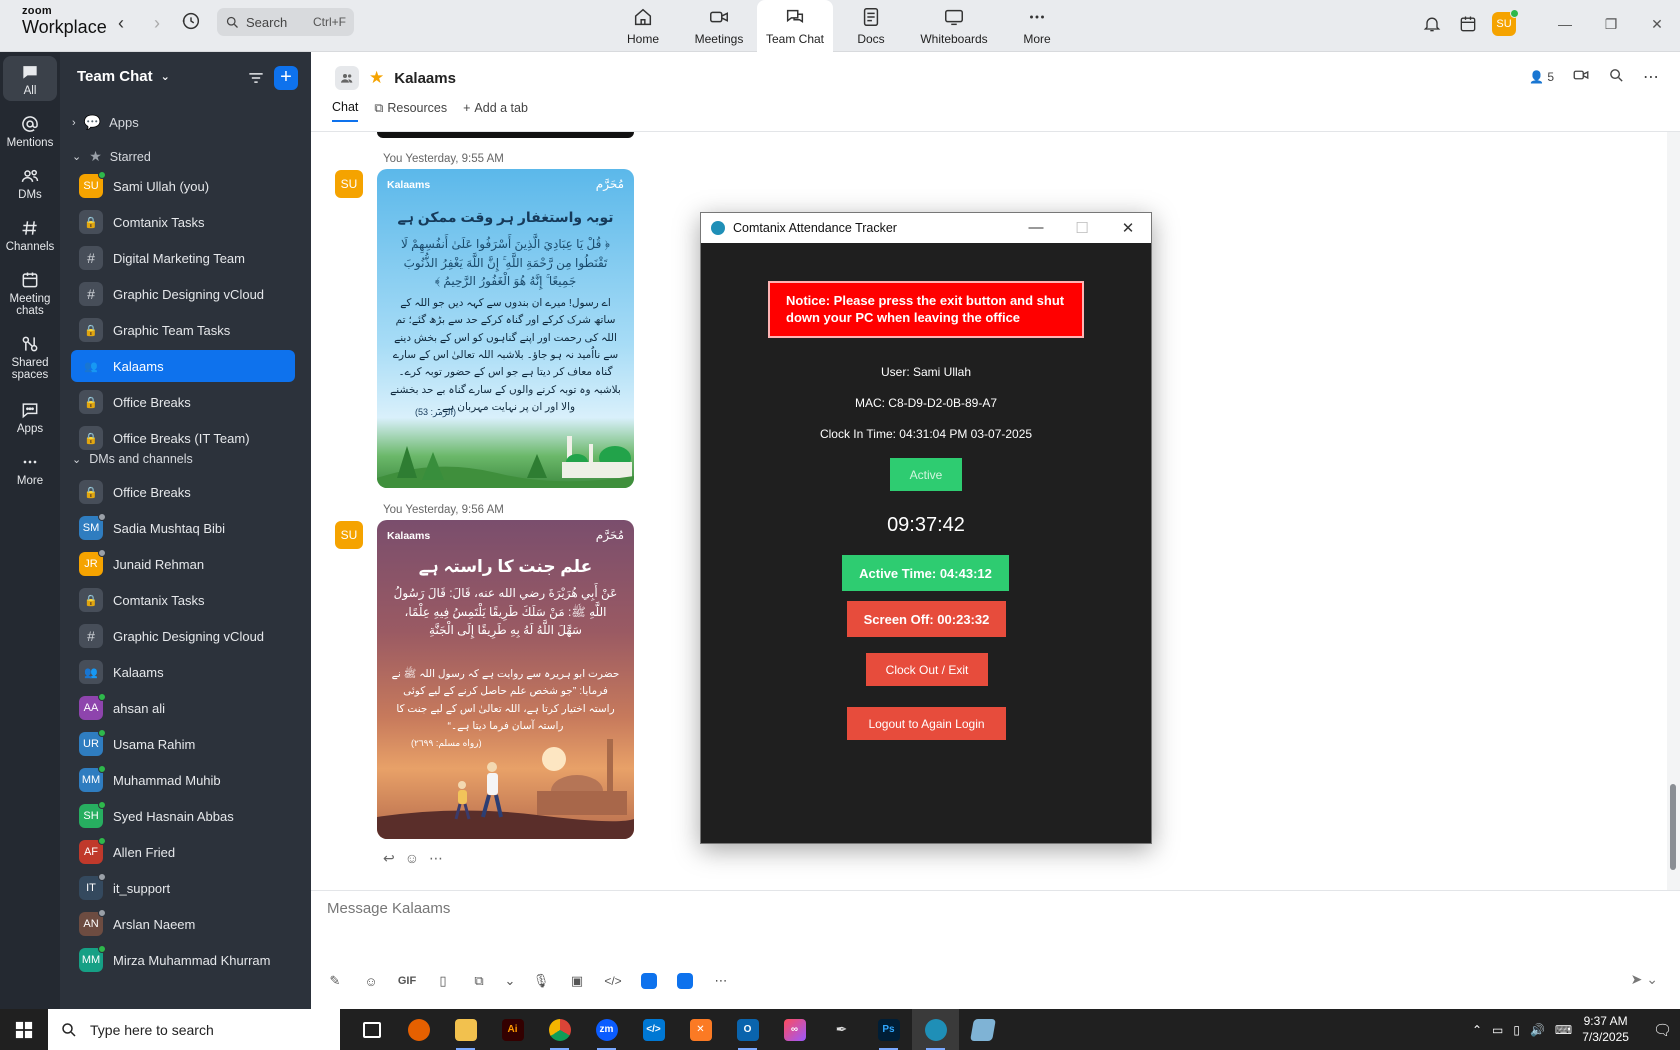 Image resolution: width=1680 pixels, height=1050 pixels. What do you see at coordinates (132, 459) in the screenshot?
I see `section-dms: ⌄ DMs and channels` at bounding box center [132, 459].